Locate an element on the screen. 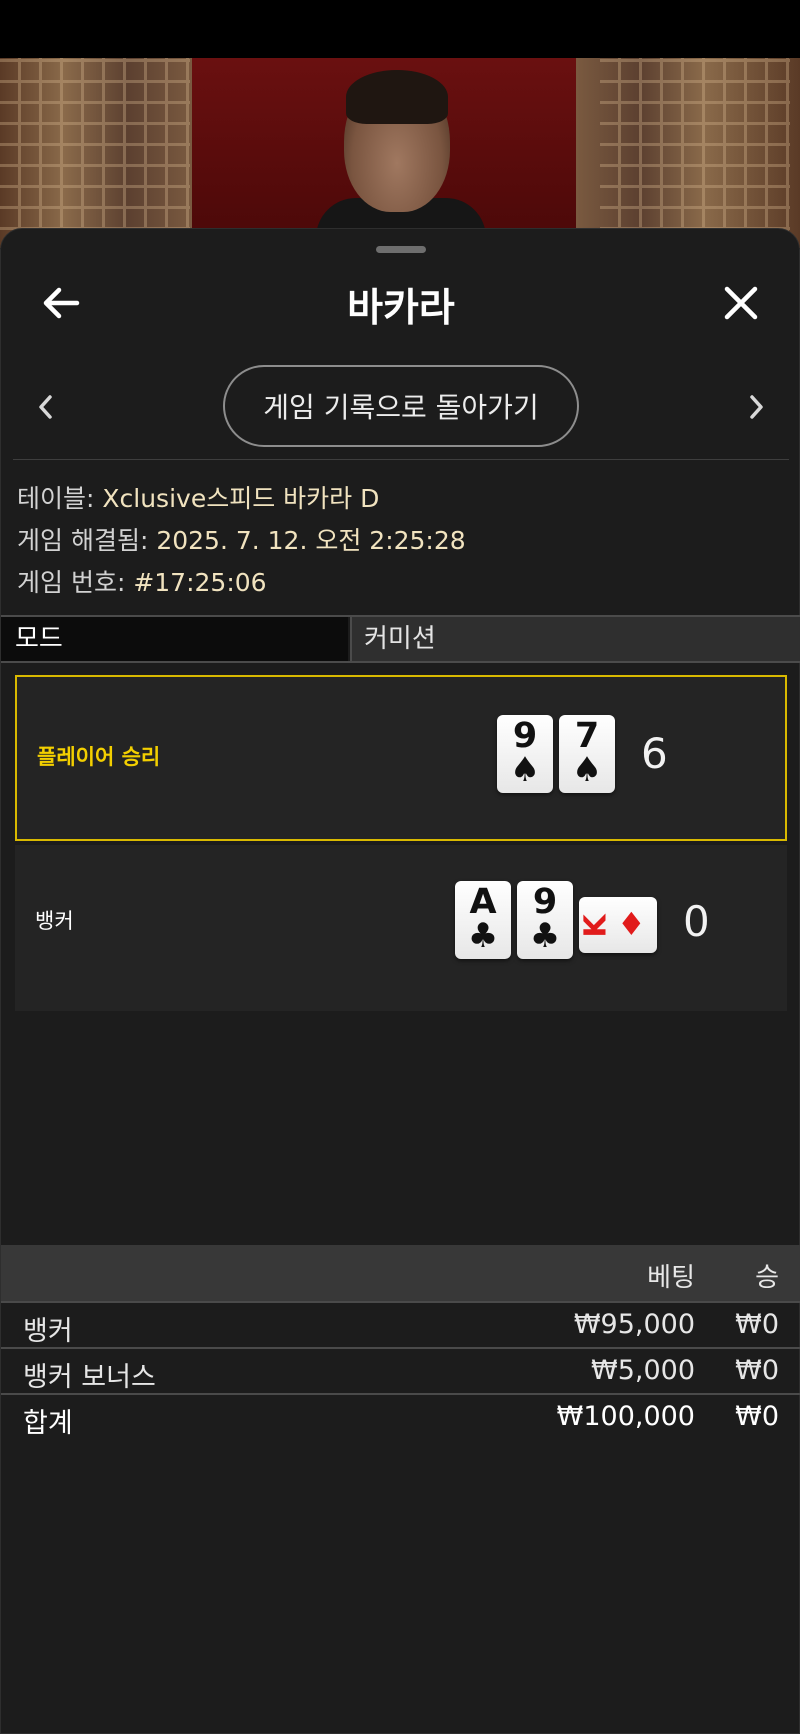  resolved-value: 2025. 7. 12. 오전 2:25:28 is located at coordinates (311, 540).